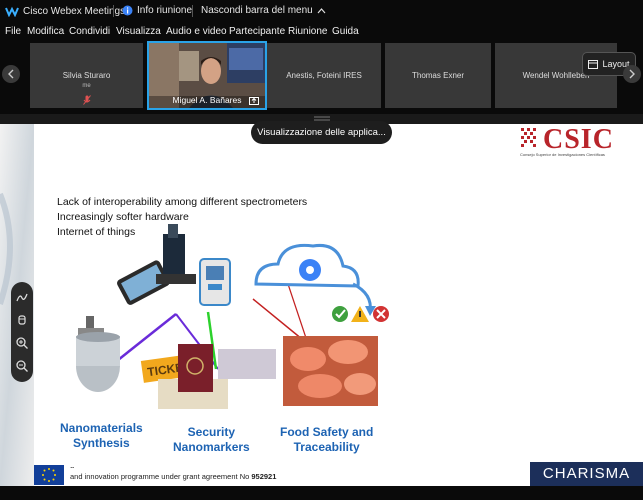  I want to click on share-icon, so click(254, 101).